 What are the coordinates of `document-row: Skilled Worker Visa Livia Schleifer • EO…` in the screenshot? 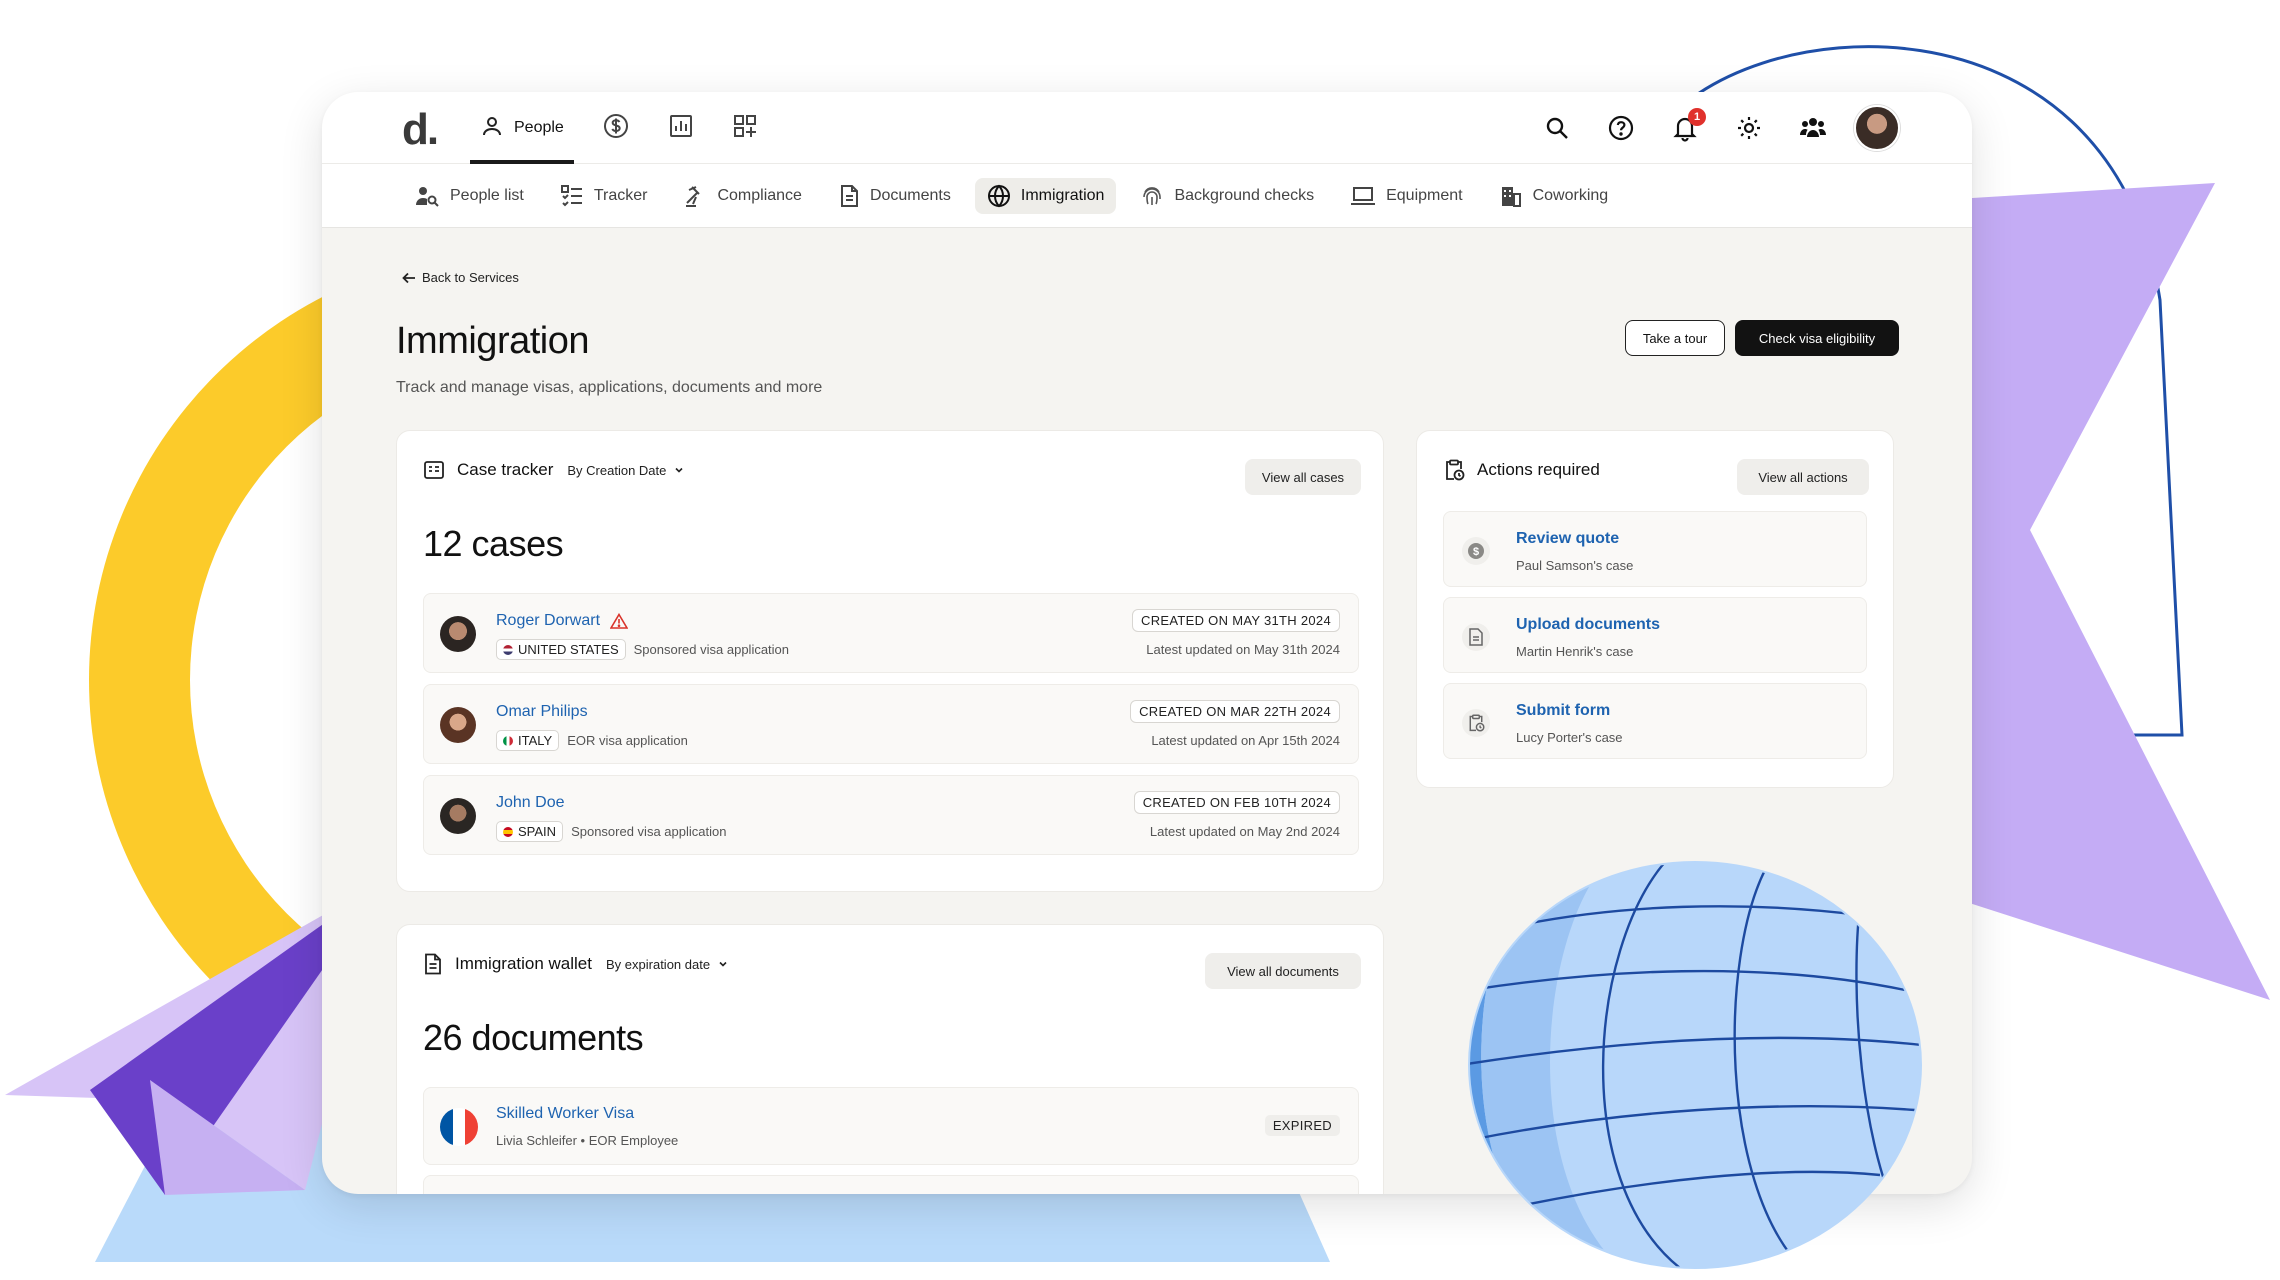 It's located at (891, 1126).